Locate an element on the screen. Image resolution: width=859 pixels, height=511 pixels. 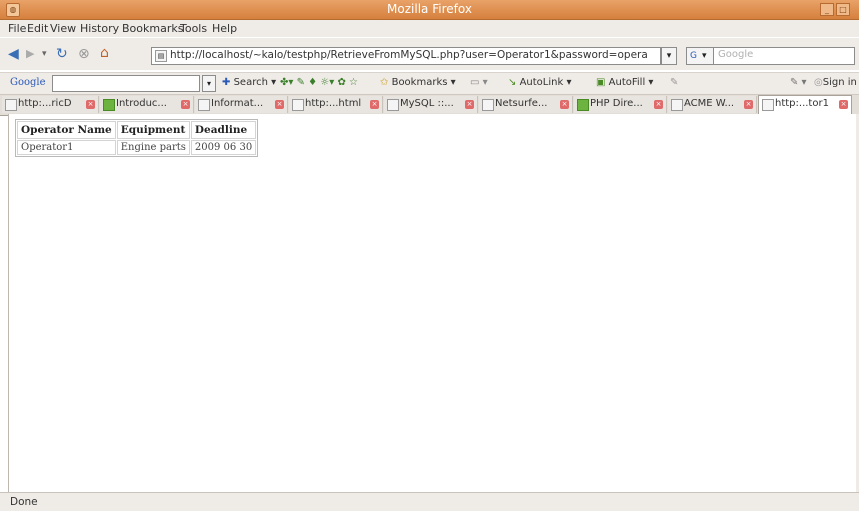
tab-5: MySQL ::... × is located at coordinates (431, 104).